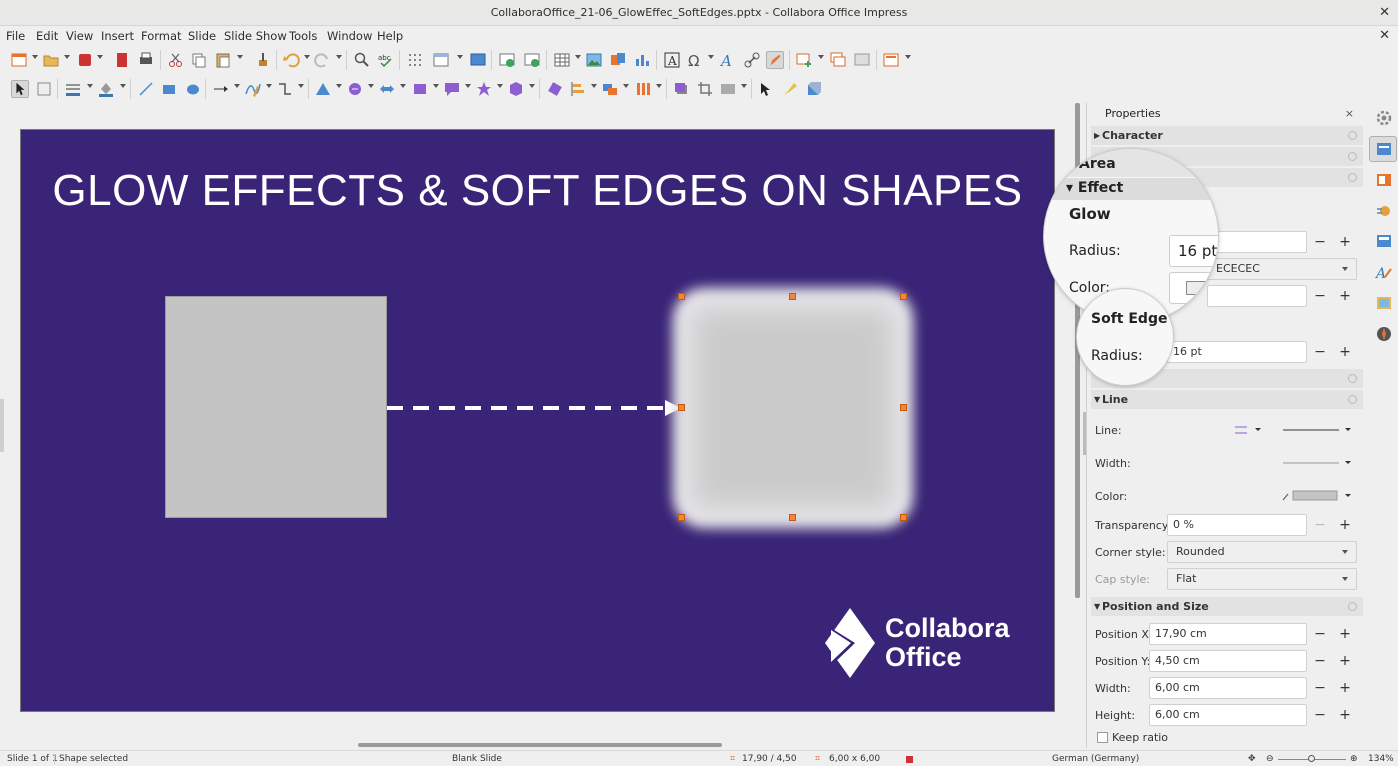  I want to click on resize-handle-left, so click(681, 407).